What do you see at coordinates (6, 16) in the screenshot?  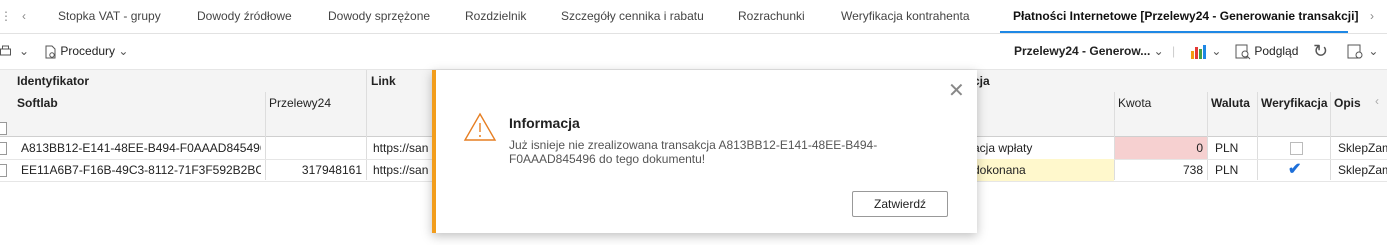 I see `more-icon: ⋮` at bounding box center [6, 16].